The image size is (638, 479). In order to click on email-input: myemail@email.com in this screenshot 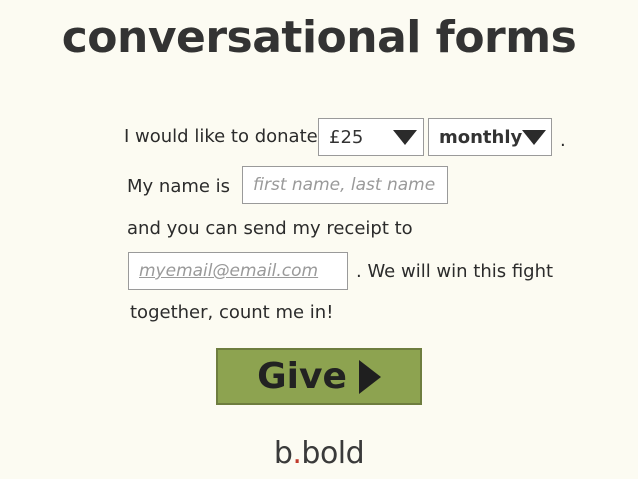, I will do `click(238, 271)`.